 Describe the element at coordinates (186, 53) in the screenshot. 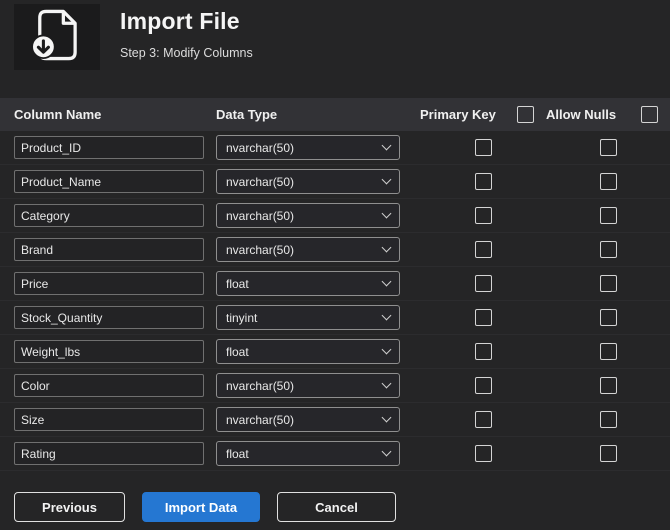

I see `step-subtitle: Step 3: Modify Columns` at that location.